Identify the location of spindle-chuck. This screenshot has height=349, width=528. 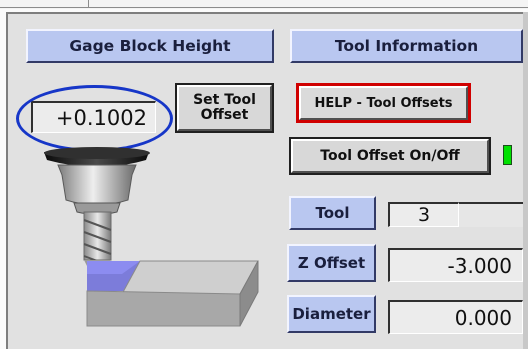
(97, 157).